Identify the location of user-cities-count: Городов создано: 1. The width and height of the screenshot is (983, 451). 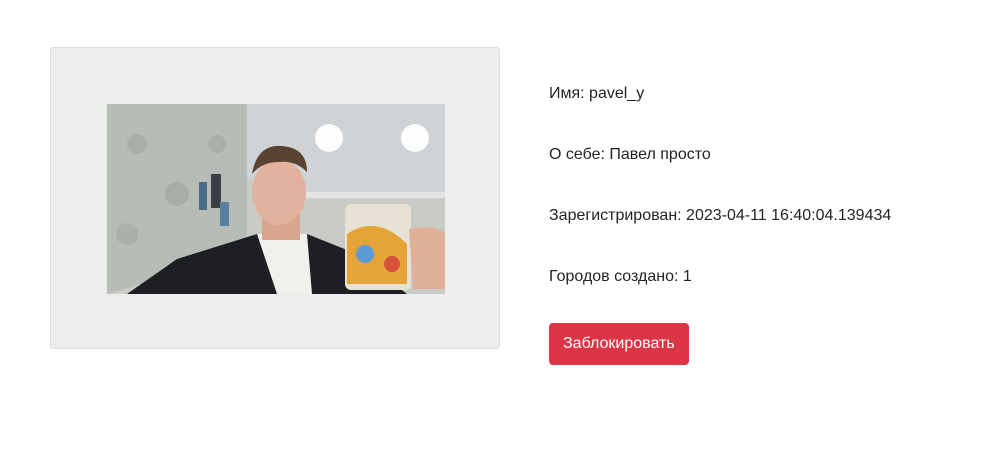
(620, 276).